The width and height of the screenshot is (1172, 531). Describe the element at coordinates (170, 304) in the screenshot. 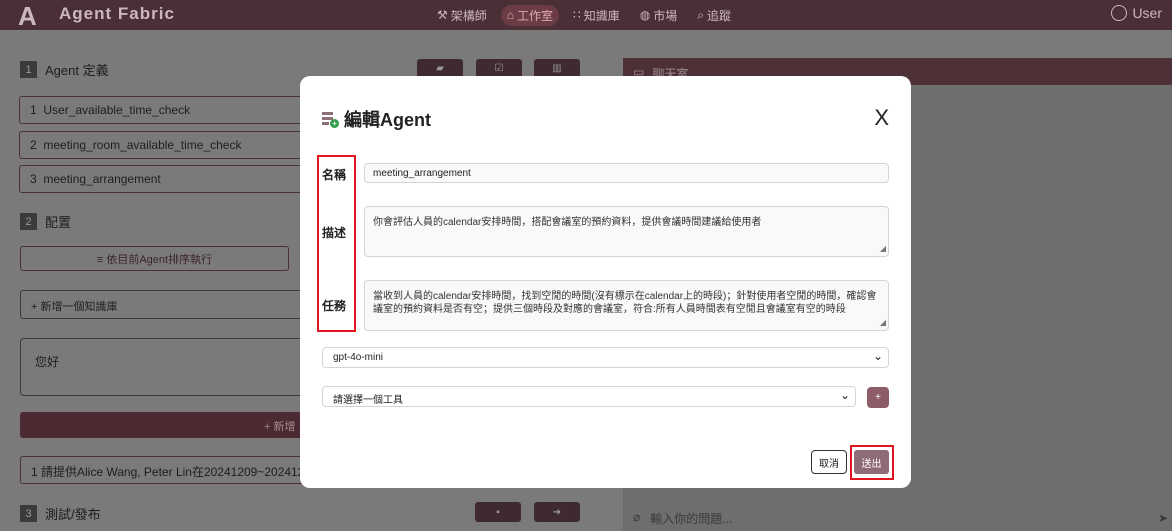

I see `add-knowledge-base-button: + 新增一個知識庫` at that location.